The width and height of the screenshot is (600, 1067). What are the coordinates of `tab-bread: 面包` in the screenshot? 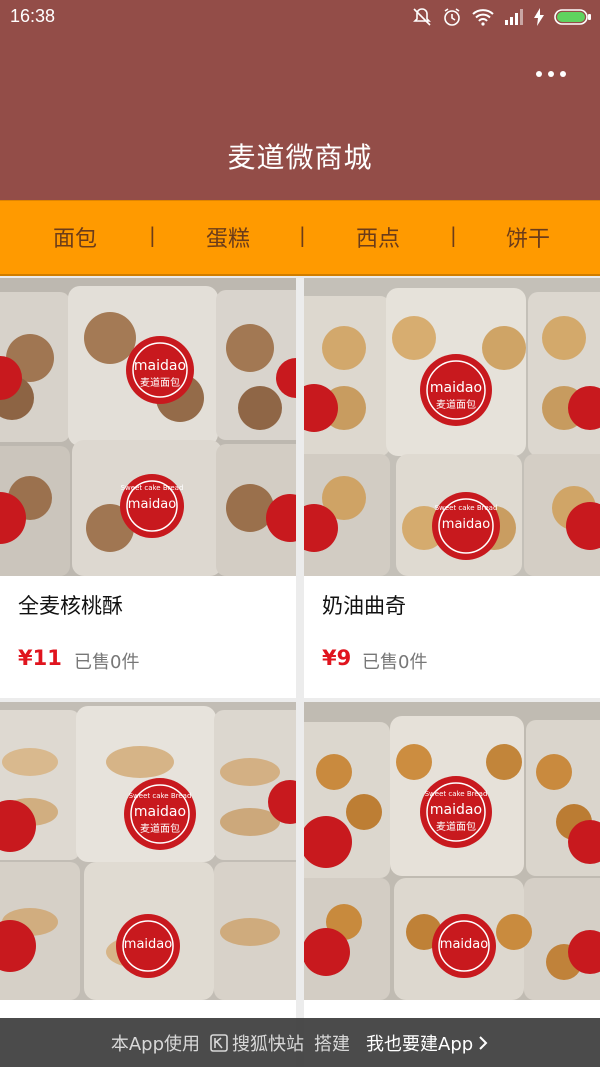 It's located at (75, 237).